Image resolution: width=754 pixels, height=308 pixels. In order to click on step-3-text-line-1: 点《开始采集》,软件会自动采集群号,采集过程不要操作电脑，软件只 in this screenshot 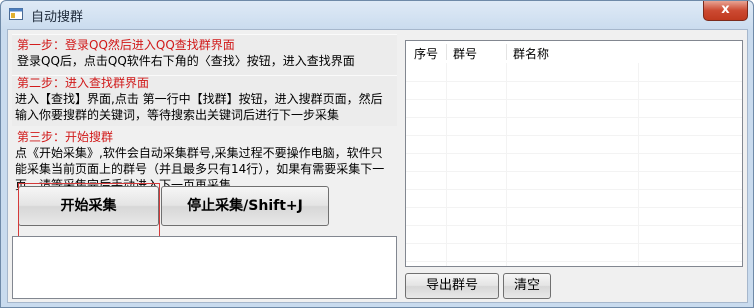, I will do `click(199, 153)`.